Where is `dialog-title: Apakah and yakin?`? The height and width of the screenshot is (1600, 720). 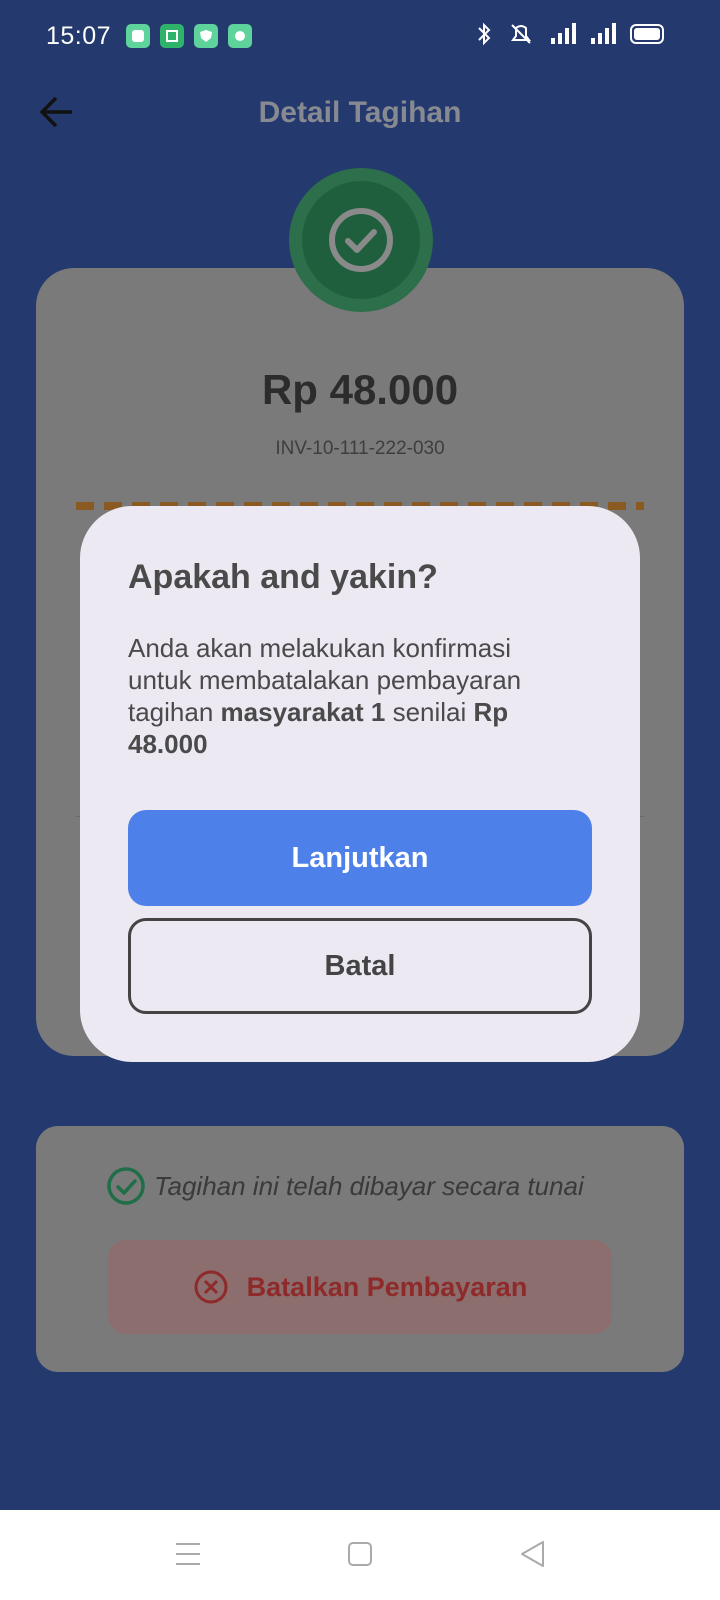
dialog-title: Apakah and yakin? is located at coordinates (283, 577).